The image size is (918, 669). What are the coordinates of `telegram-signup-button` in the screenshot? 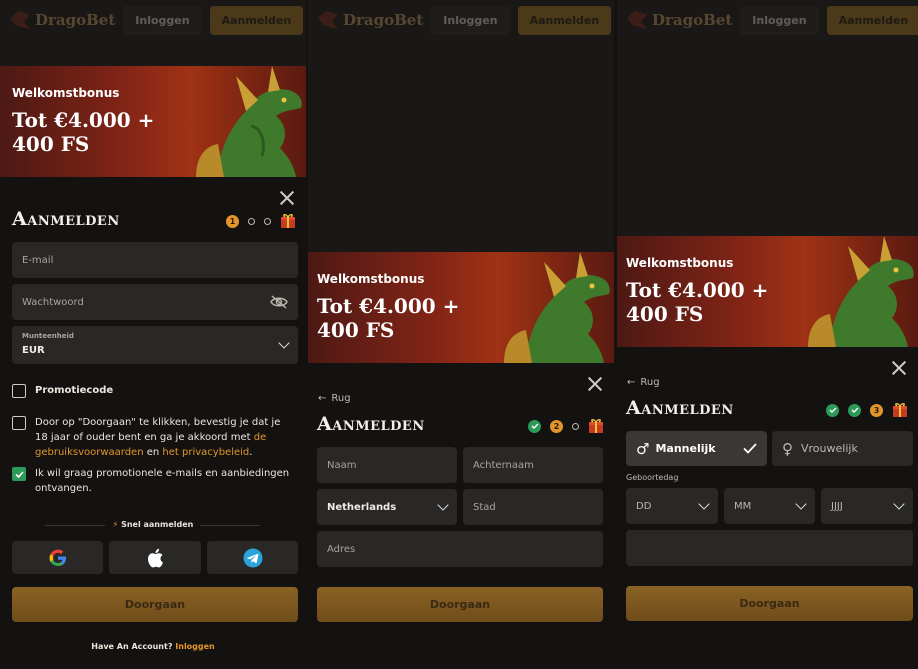 It's located at (252, 557).